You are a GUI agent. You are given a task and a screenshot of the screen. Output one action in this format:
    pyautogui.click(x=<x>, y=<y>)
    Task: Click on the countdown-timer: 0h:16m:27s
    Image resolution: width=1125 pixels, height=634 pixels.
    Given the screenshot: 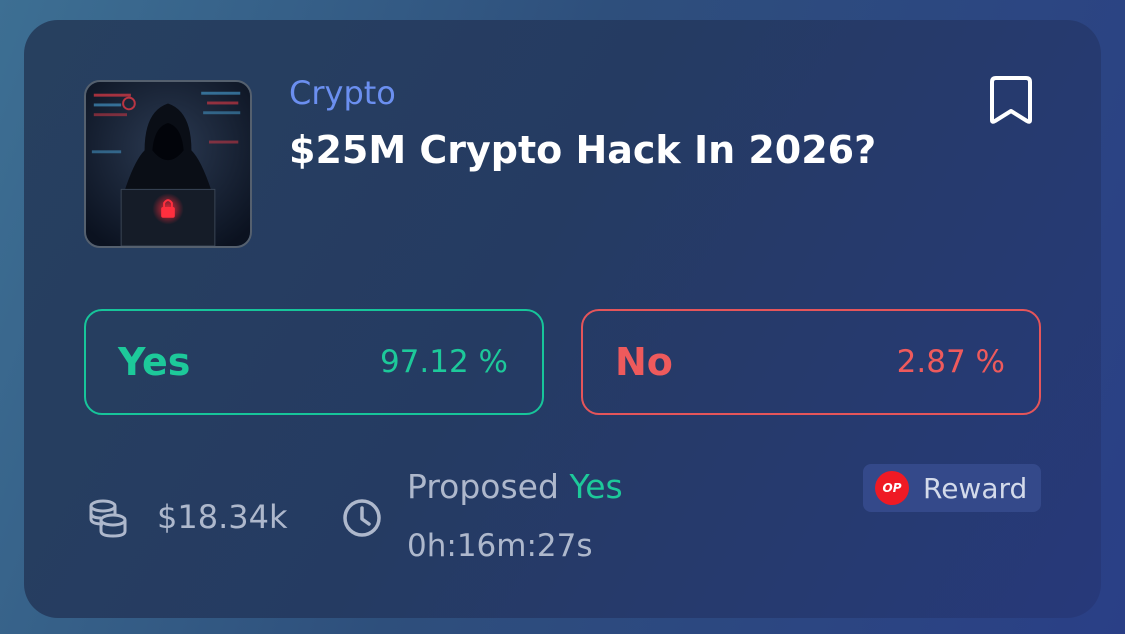 What is the action you would take?
    pyautogui.click(x=500, y=546)
    